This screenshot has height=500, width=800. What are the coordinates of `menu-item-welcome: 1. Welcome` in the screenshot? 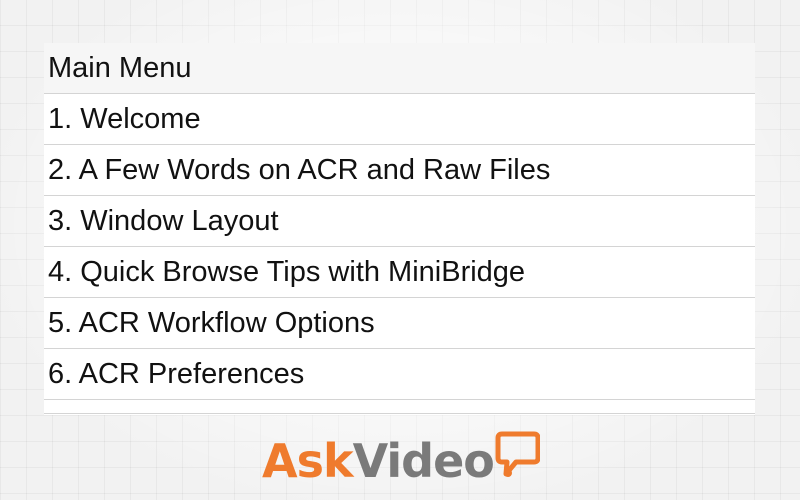 It's located at (399, 119).